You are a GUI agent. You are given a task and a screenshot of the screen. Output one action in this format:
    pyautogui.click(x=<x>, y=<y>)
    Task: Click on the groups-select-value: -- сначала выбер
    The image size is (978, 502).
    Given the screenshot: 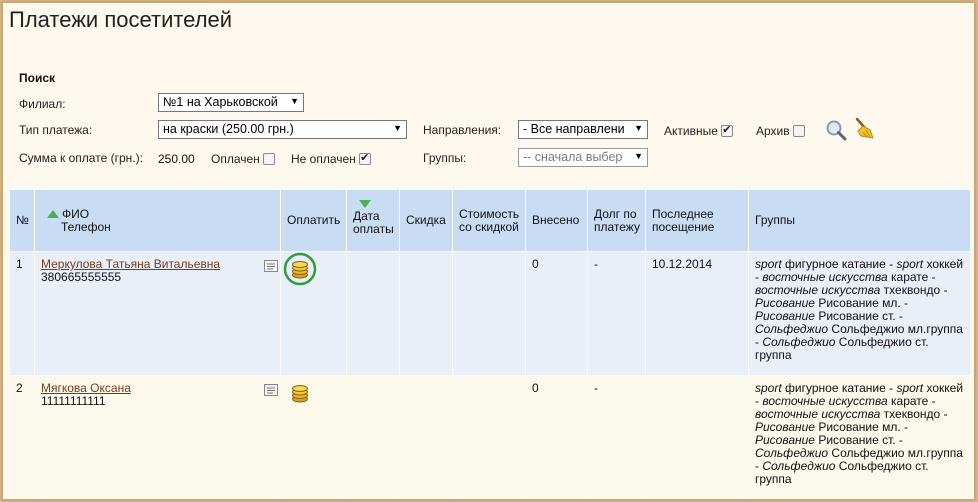 What is the action you would take?
    pyautogui.click(x=573, y=157)
    